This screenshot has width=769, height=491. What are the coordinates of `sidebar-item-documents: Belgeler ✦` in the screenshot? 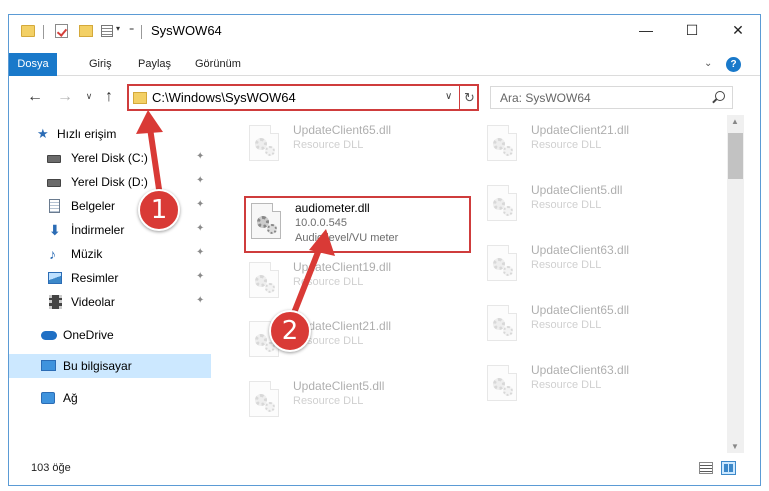 It's located at (110, 206).